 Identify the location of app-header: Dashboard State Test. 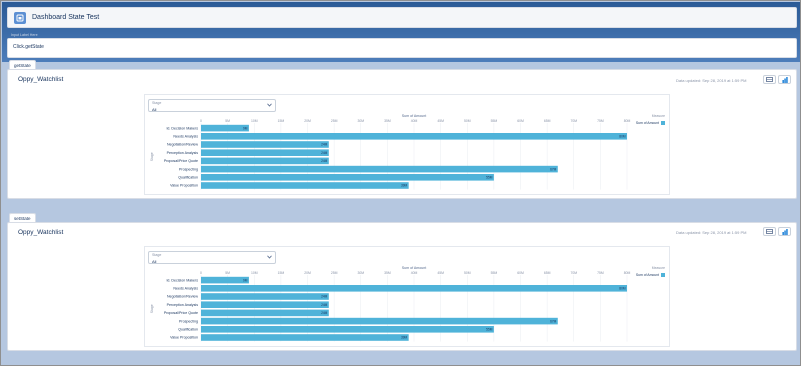
(402, 17).